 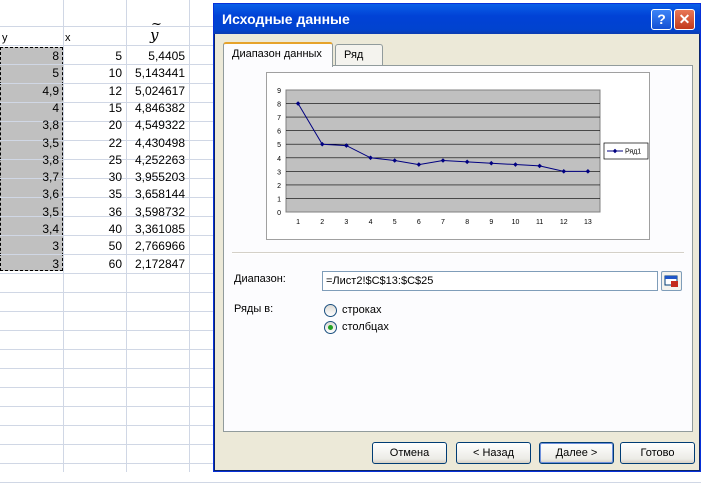 I want to click on close-button: ✕, so click(x=684, y=19).